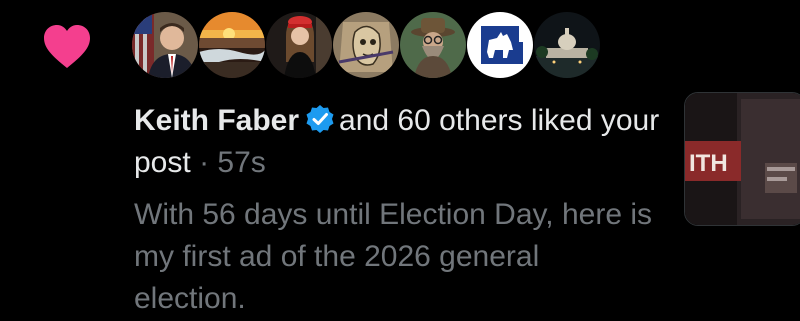 The height and width of the screenshot is (321, 800). I want to click on avatar-sunset, so click(232, 45).